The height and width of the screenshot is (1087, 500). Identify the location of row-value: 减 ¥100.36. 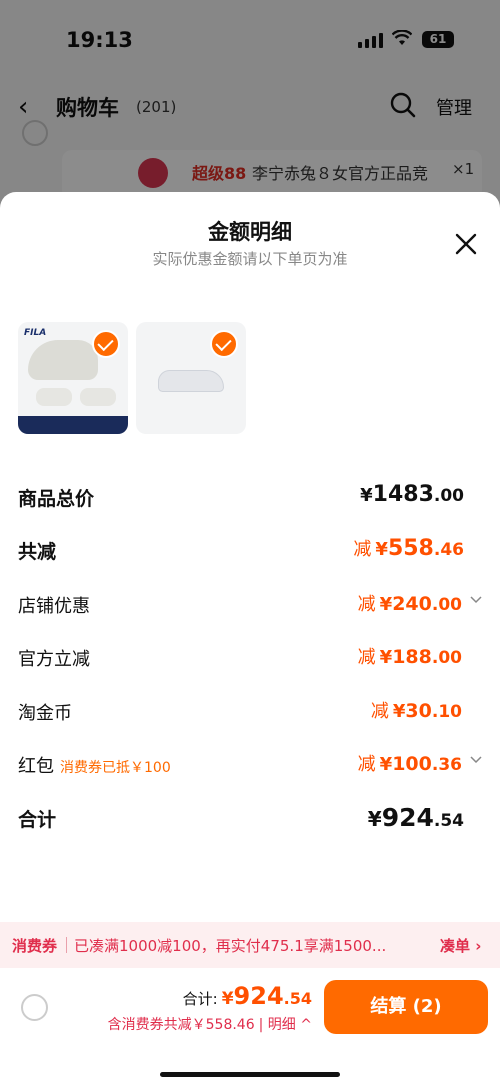
(410, 763).